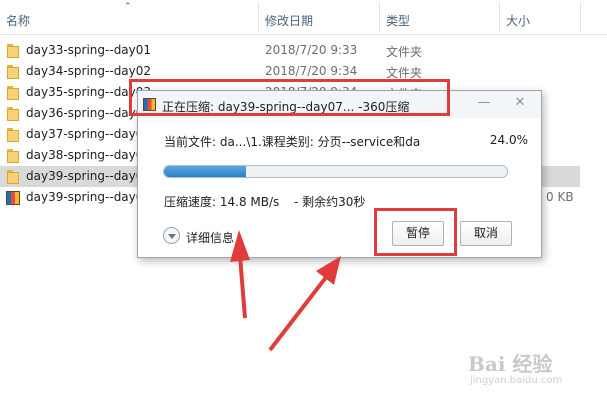 The width and height of the screenshot is (607, 405). Describe the element at coordinates (510, 364) in the screenshot. I see `baidu-watermark: Bai 经验` at that location.